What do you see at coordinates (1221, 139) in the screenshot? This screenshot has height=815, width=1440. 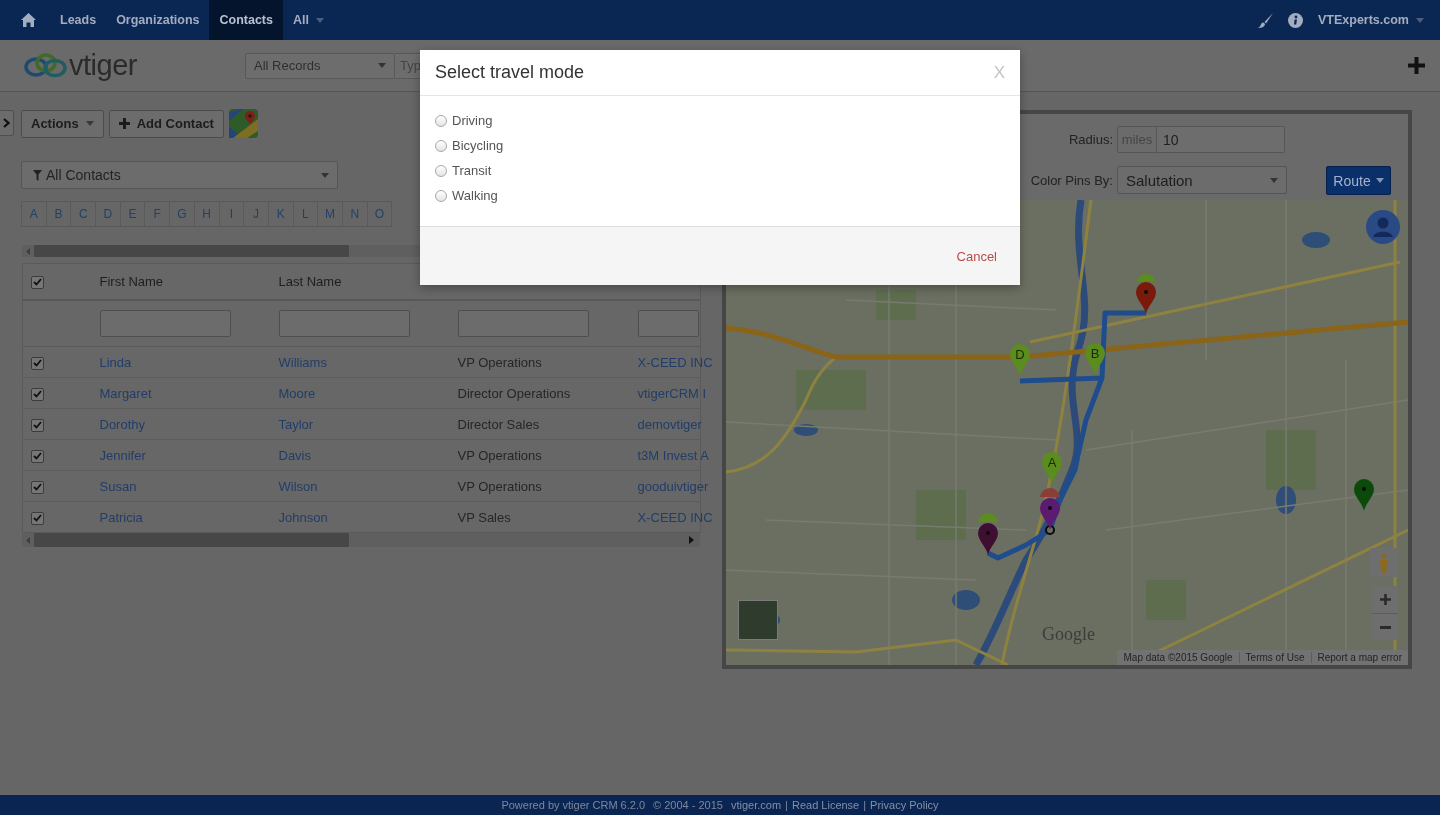 I see `radius-input: 10` at bounding box center [1221, 139].